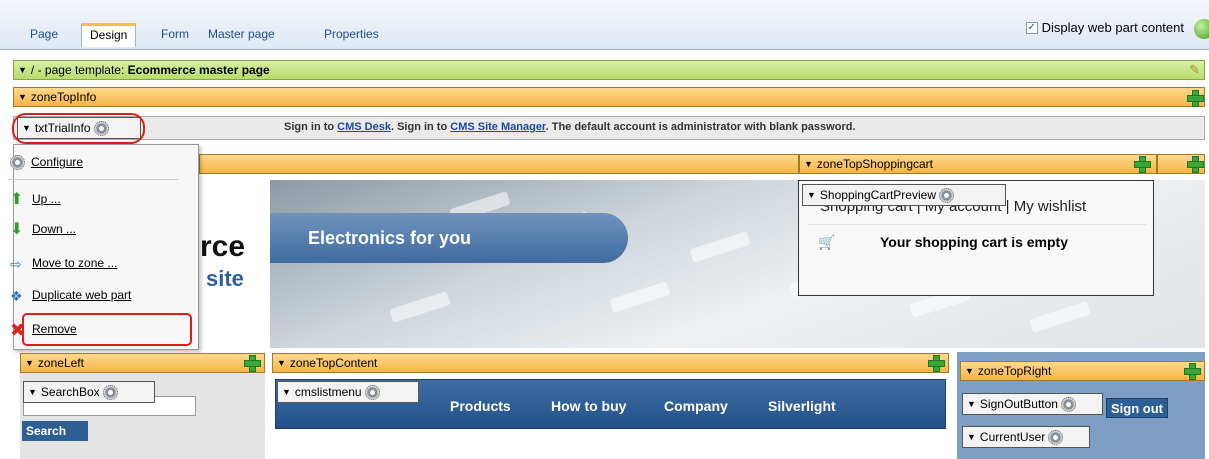 Image resolution: width=1209 pixels, height=459 pixels. Describe the element at coordinates (78, 128) in the screenshot. I see `highlight-ring` at that location.